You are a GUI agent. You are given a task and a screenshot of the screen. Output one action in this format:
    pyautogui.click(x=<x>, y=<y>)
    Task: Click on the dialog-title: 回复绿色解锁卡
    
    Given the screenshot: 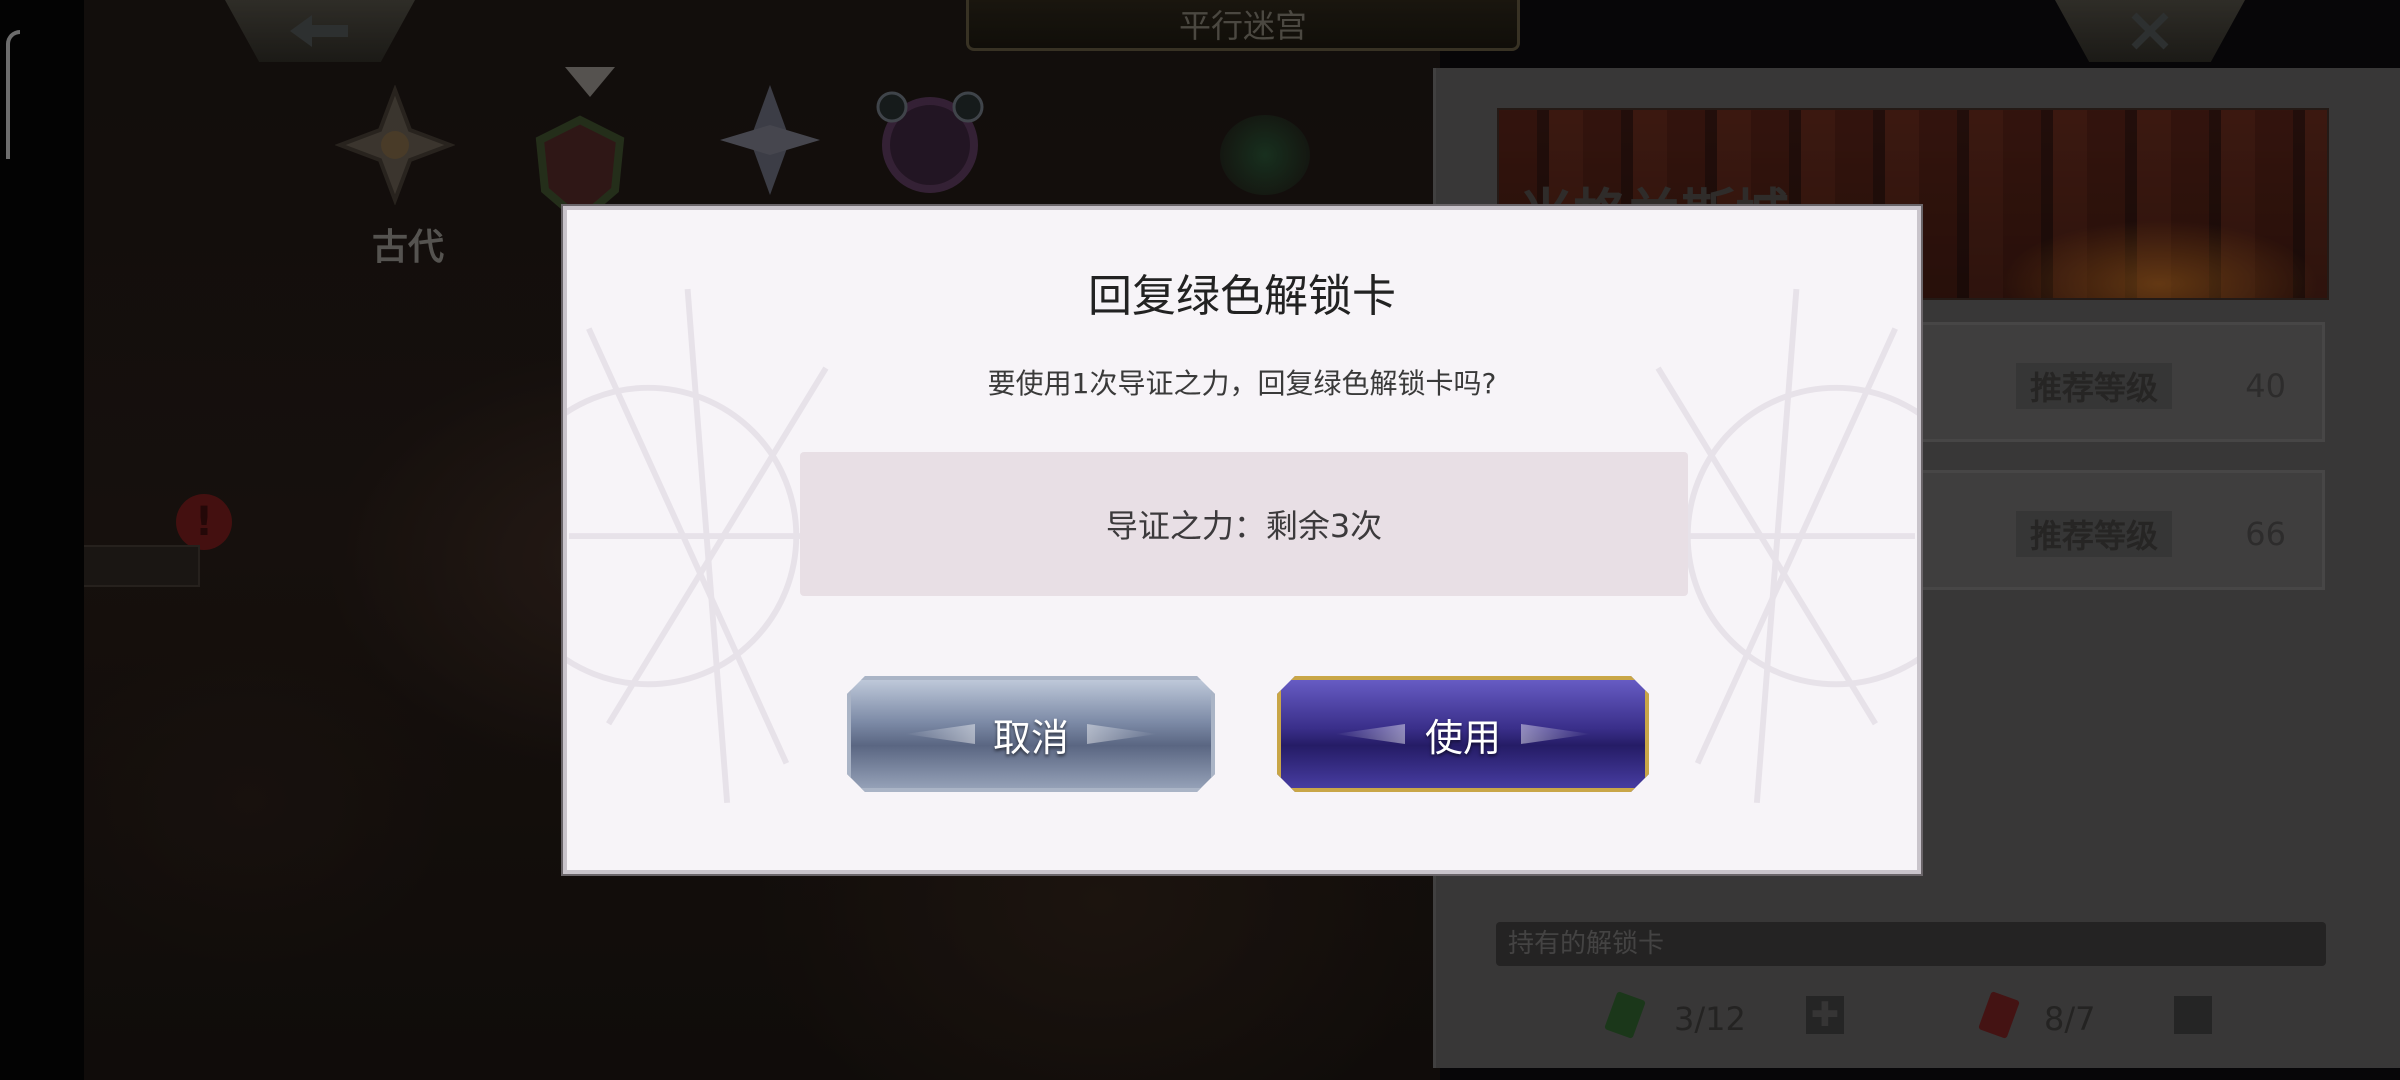 What is the action you would take?
    pyautogui.click(x=1242, y=296)
    